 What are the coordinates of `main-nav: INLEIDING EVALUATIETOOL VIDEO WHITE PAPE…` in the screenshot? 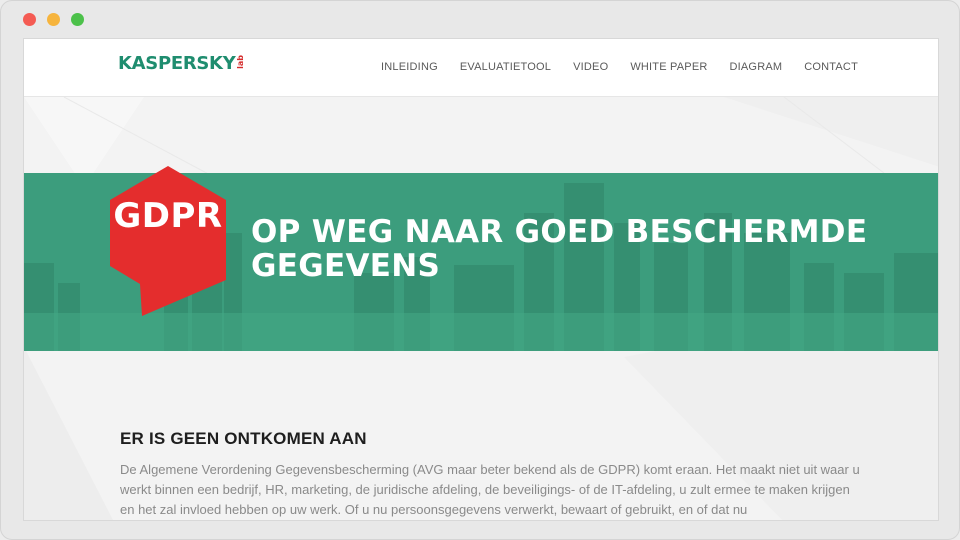 It's located at (619, 67).